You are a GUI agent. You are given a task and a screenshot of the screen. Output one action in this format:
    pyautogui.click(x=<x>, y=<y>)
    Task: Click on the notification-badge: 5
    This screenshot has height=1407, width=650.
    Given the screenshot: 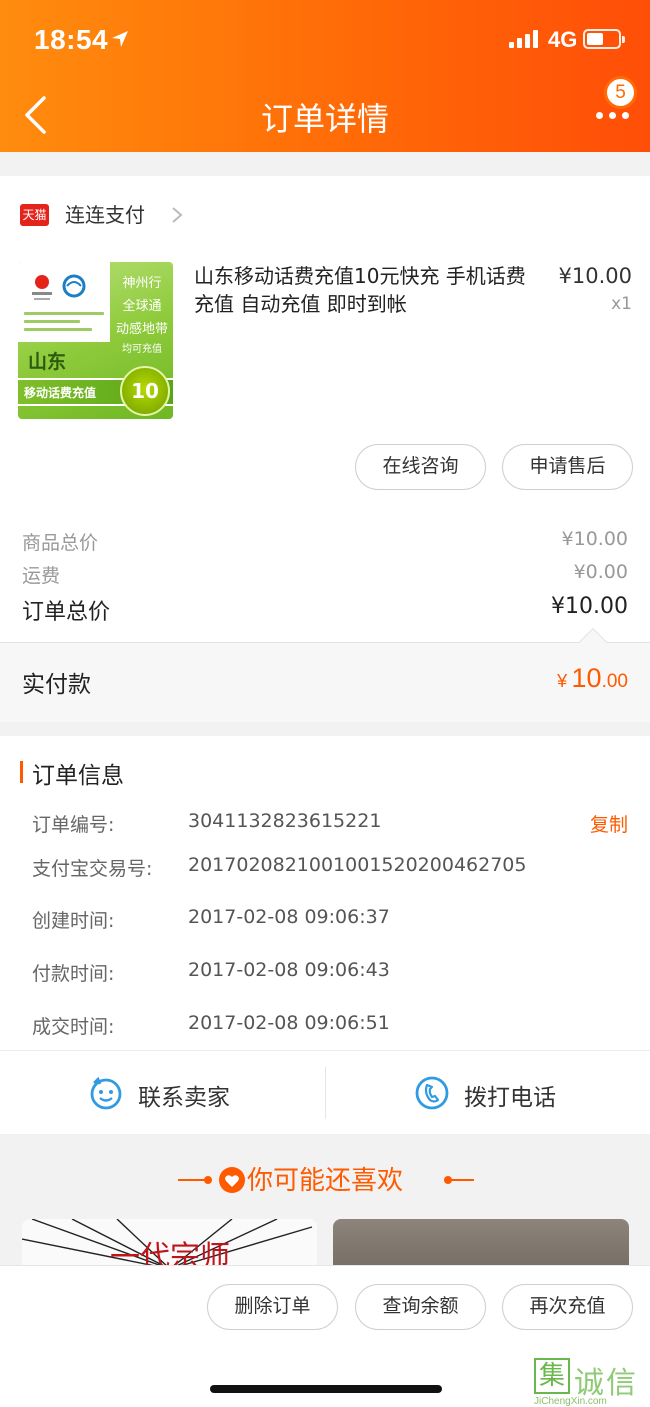 What is the action you would take?
    pyautogui.click(x=620, y=92)
    